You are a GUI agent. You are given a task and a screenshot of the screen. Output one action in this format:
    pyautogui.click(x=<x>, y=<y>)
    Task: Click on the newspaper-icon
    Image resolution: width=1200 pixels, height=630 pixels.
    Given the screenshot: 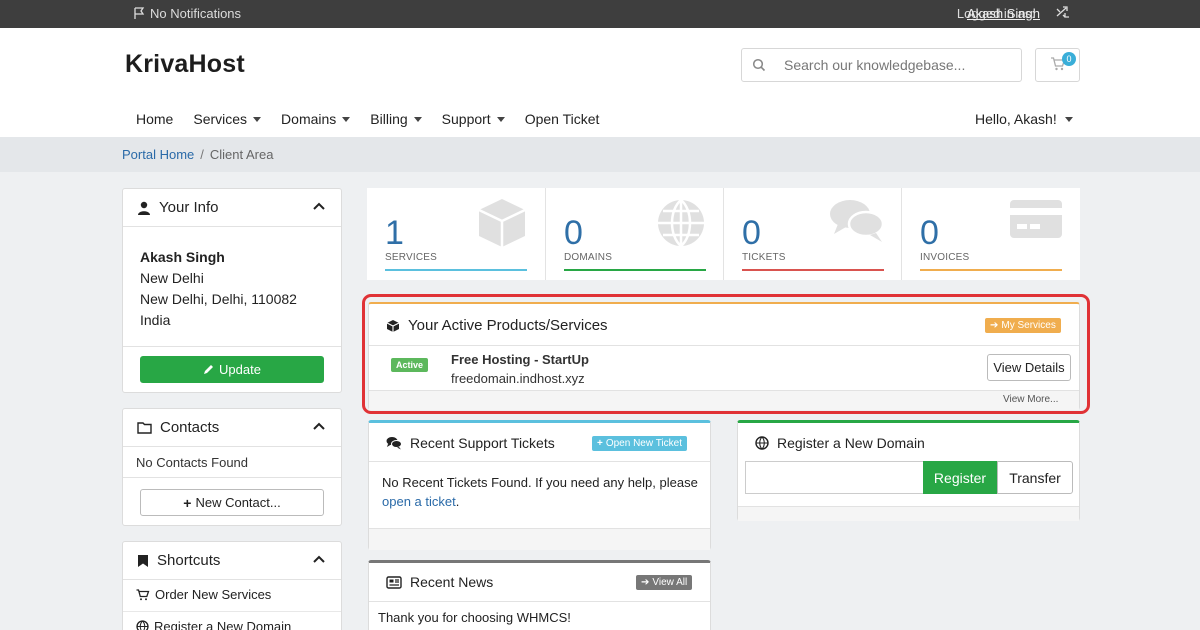 What is the action you would take?
    pyautogui.click(x=394, y=582)
    